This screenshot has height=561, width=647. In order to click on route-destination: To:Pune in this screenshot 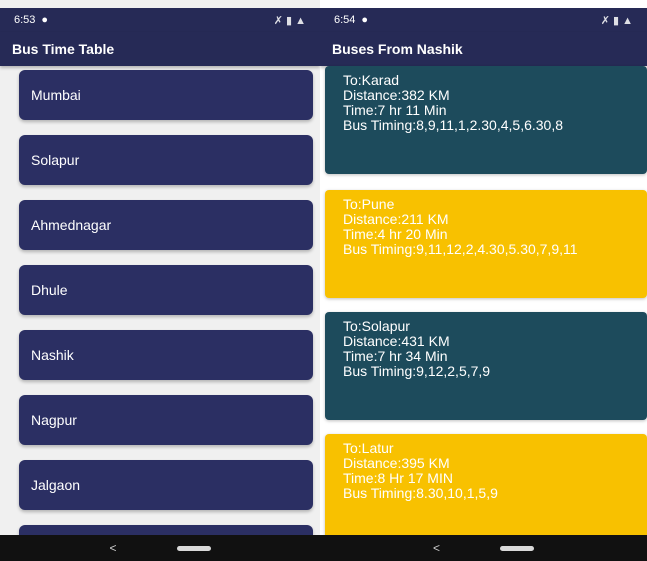, I will do `click(369, 204)`.